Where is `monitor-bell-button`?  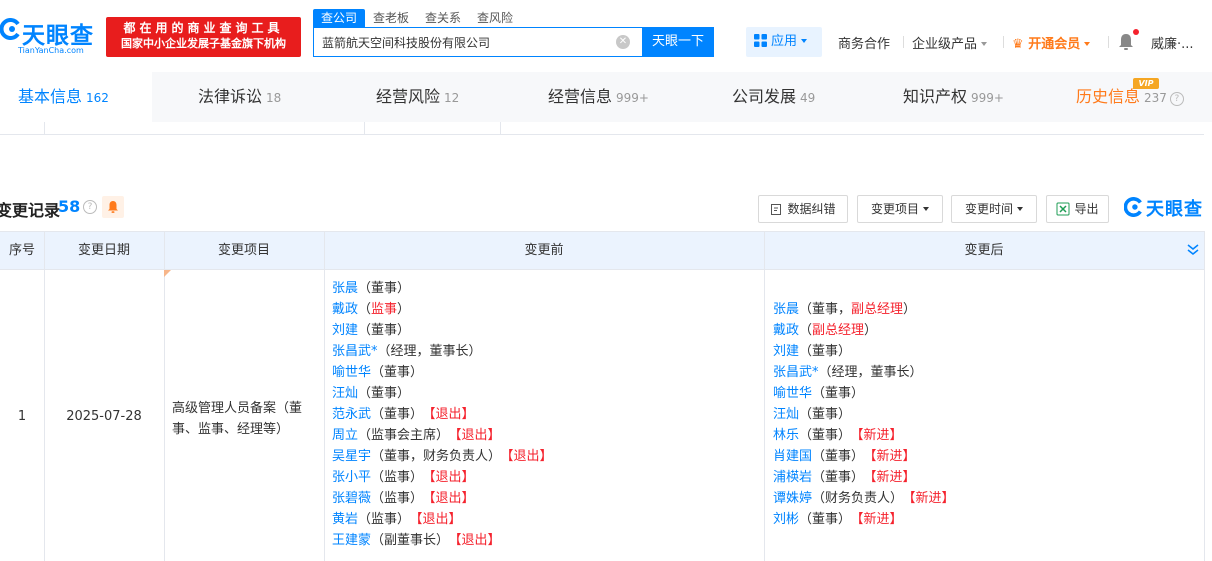 monitor-bell-button is located at coordinates (113, 207).